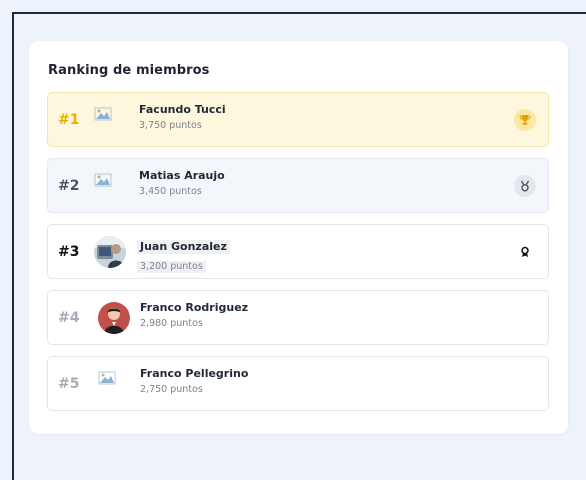 The width and height of the screenshot is (586, 480). Describe the element at coordinates (298, 317) in the screenshot. I see `ranking-row-4: #4 Franco Rodriguez 2,980 puntos` at that location.